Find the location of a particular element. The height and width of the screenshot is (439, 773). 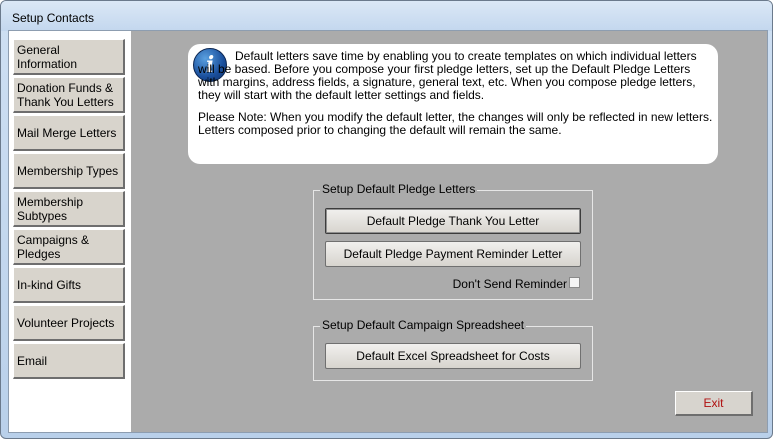

sidebar-item-mail-merge-letters: Mail Merge Letters is located at coordinates (69, 133).